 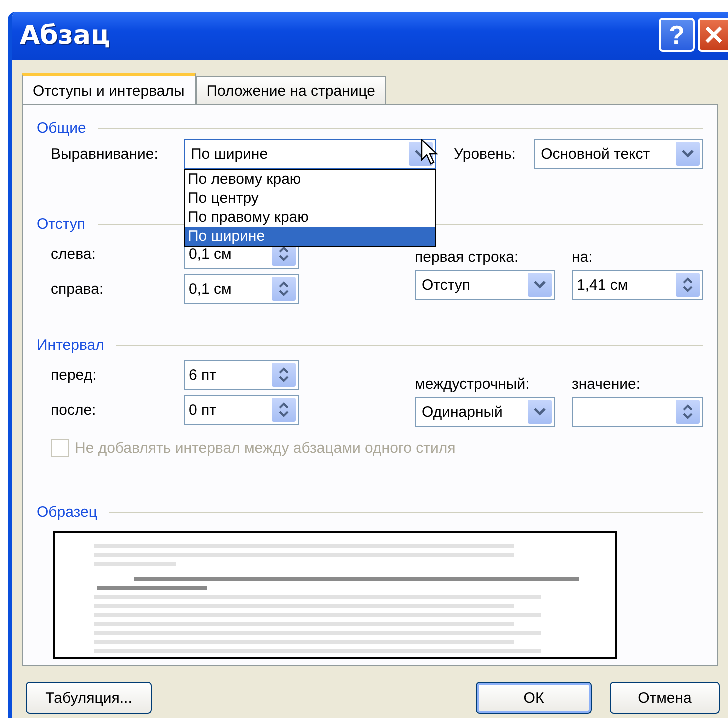 I want to click on dropdown-option: По ширине, so click(x=310, y=236).